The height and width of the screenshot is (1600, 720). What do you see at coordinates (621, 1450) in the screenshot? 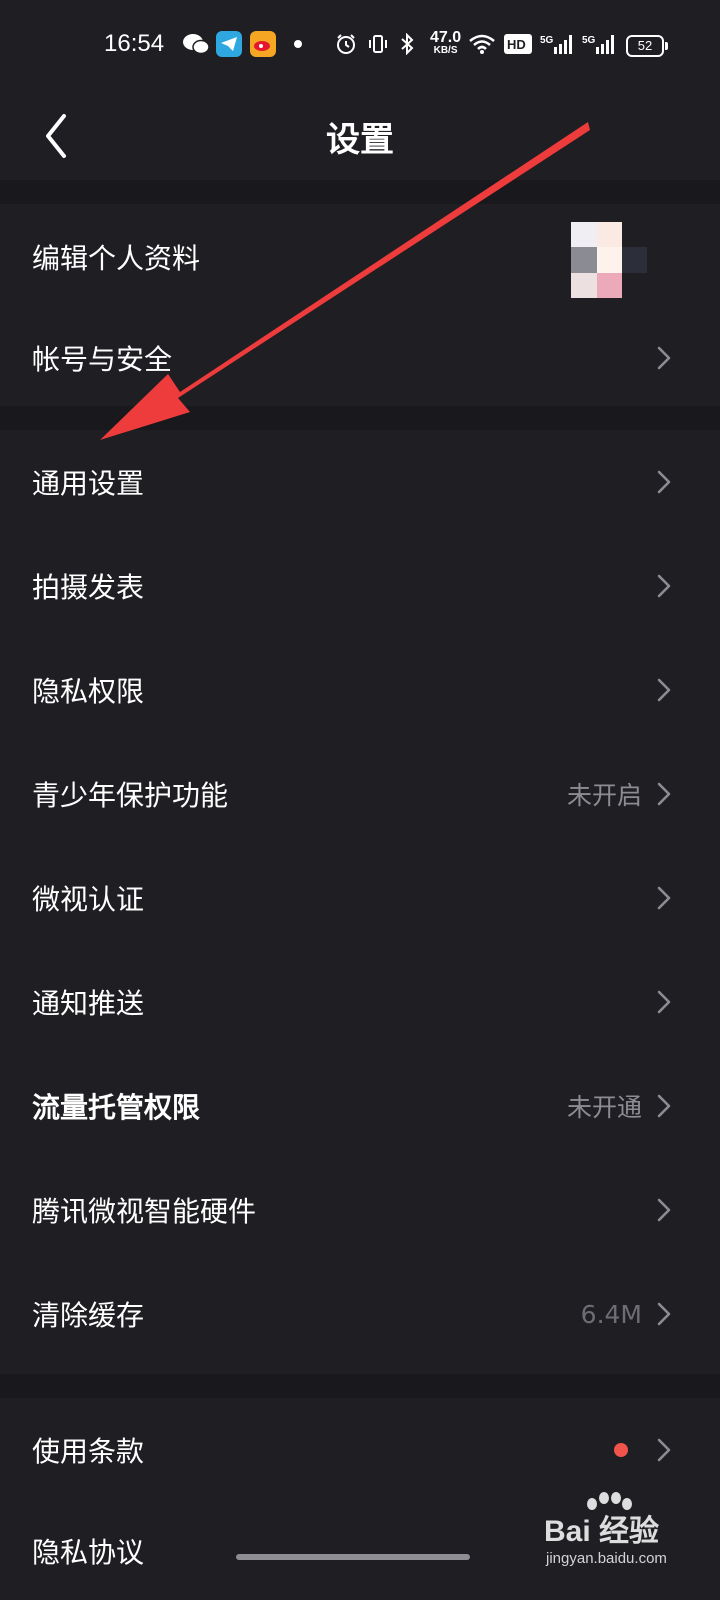
I see `unread-badge` at bounding box center [621, 1450].